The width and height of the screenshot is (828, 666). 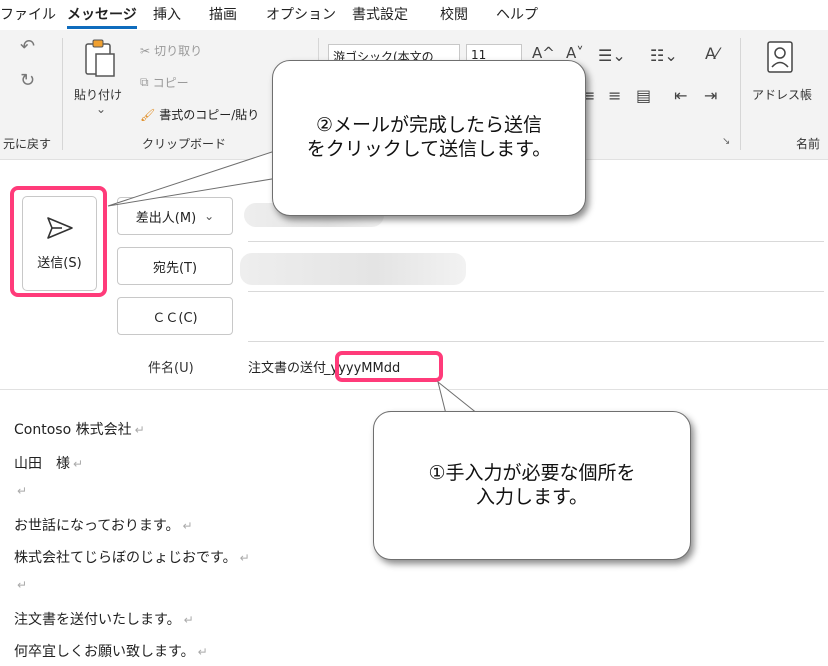 What do you see at coordinates (148, 114) in the screenshot?
I see `brush-icon: 🖌` at bounding box center [148, 114].